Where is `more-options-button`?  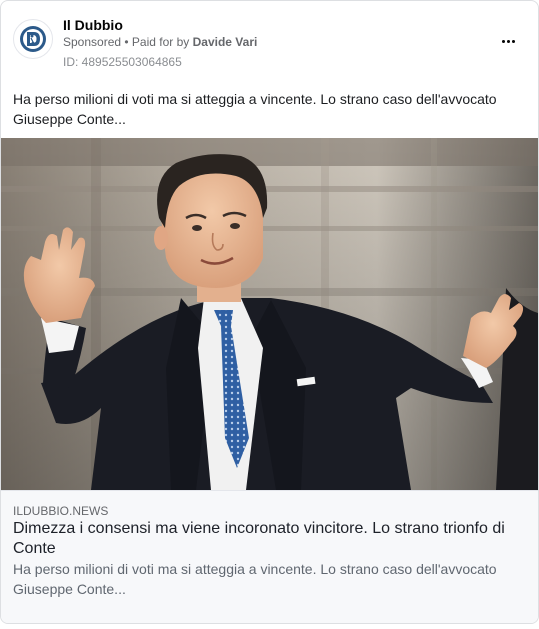
more-options-button is located at coordinates (508, 41).